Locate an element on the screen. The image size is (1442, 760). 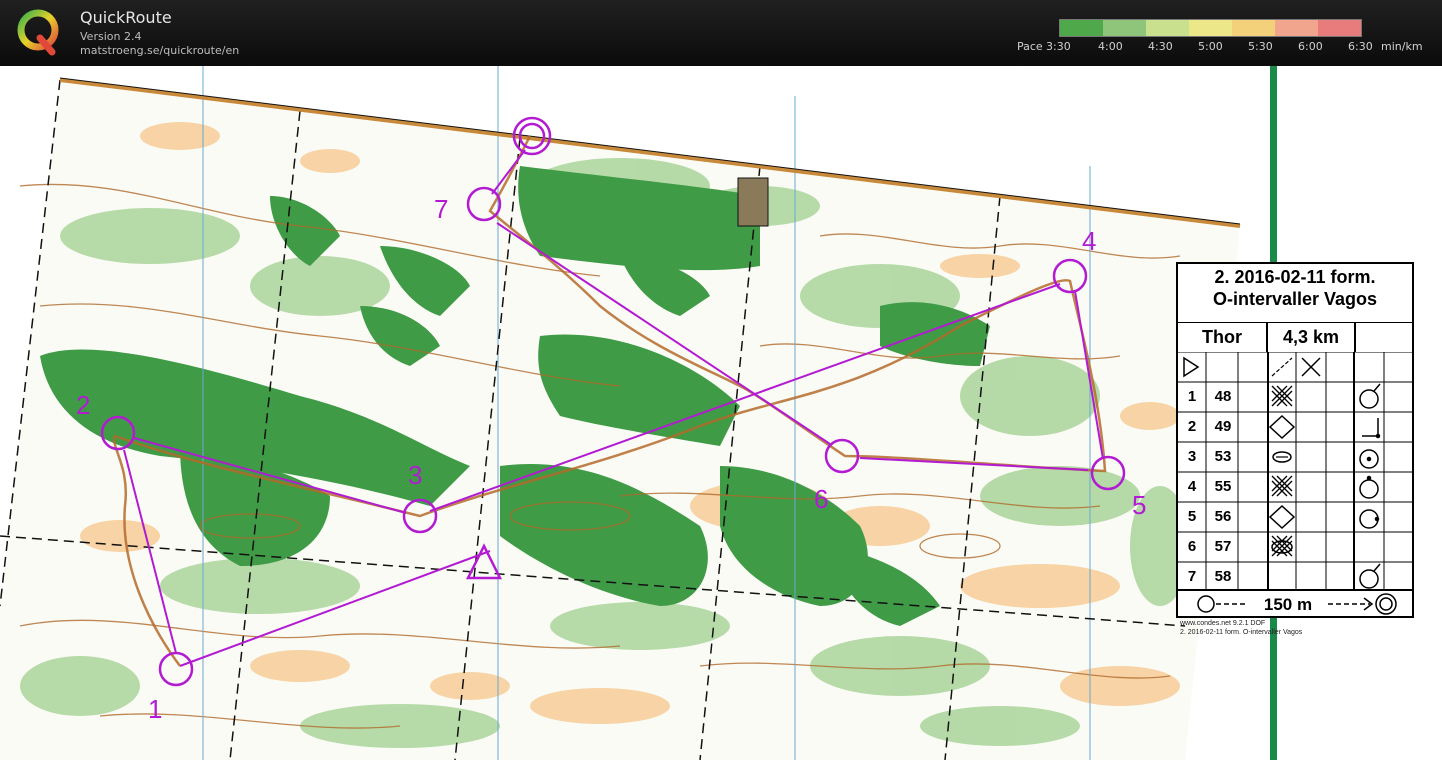
control-number: 2 is located at coordinates (1192, 426).